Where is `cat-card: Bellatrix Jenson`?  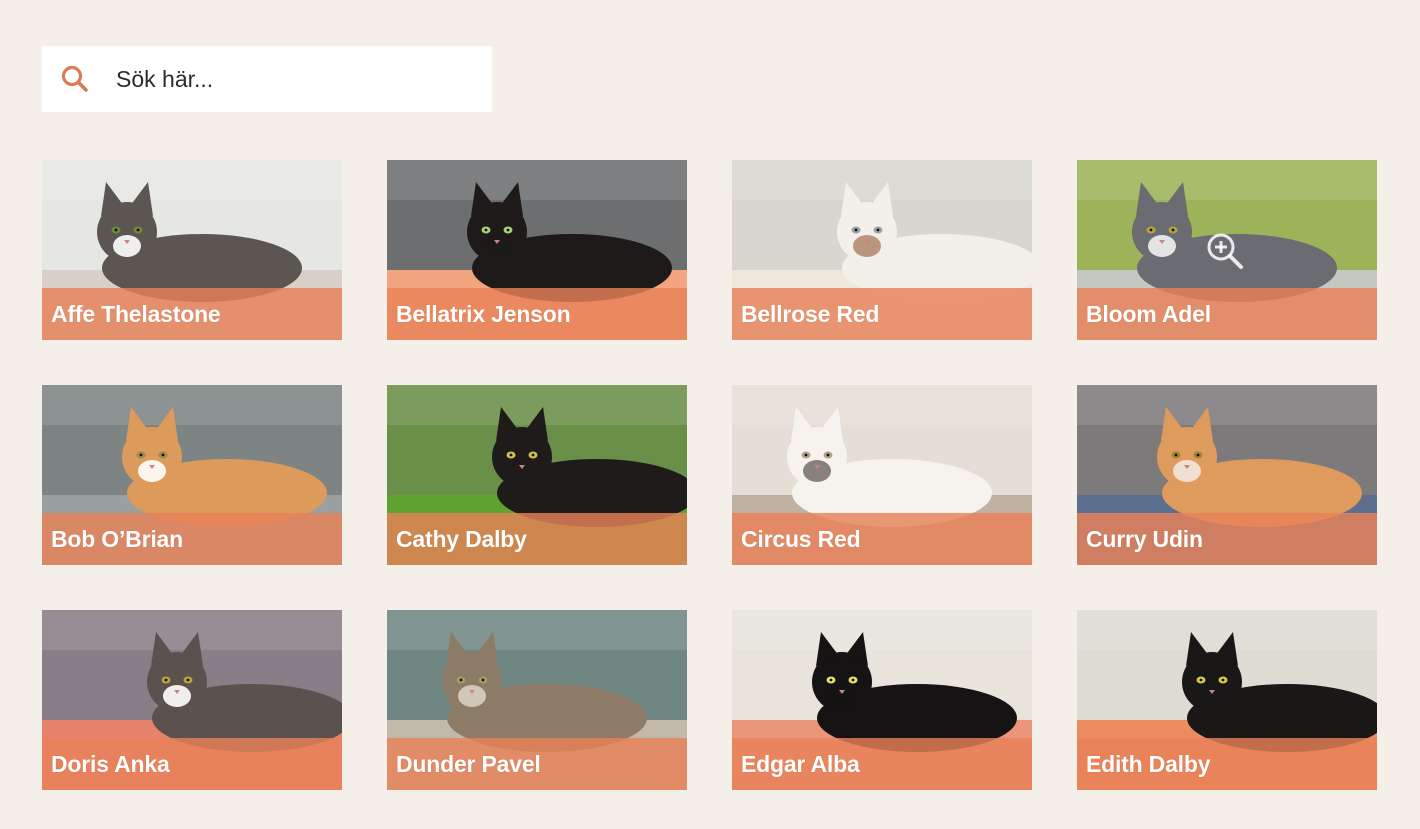
cat-card: Bellatrix Jenson is located at coordinates (537, 250).